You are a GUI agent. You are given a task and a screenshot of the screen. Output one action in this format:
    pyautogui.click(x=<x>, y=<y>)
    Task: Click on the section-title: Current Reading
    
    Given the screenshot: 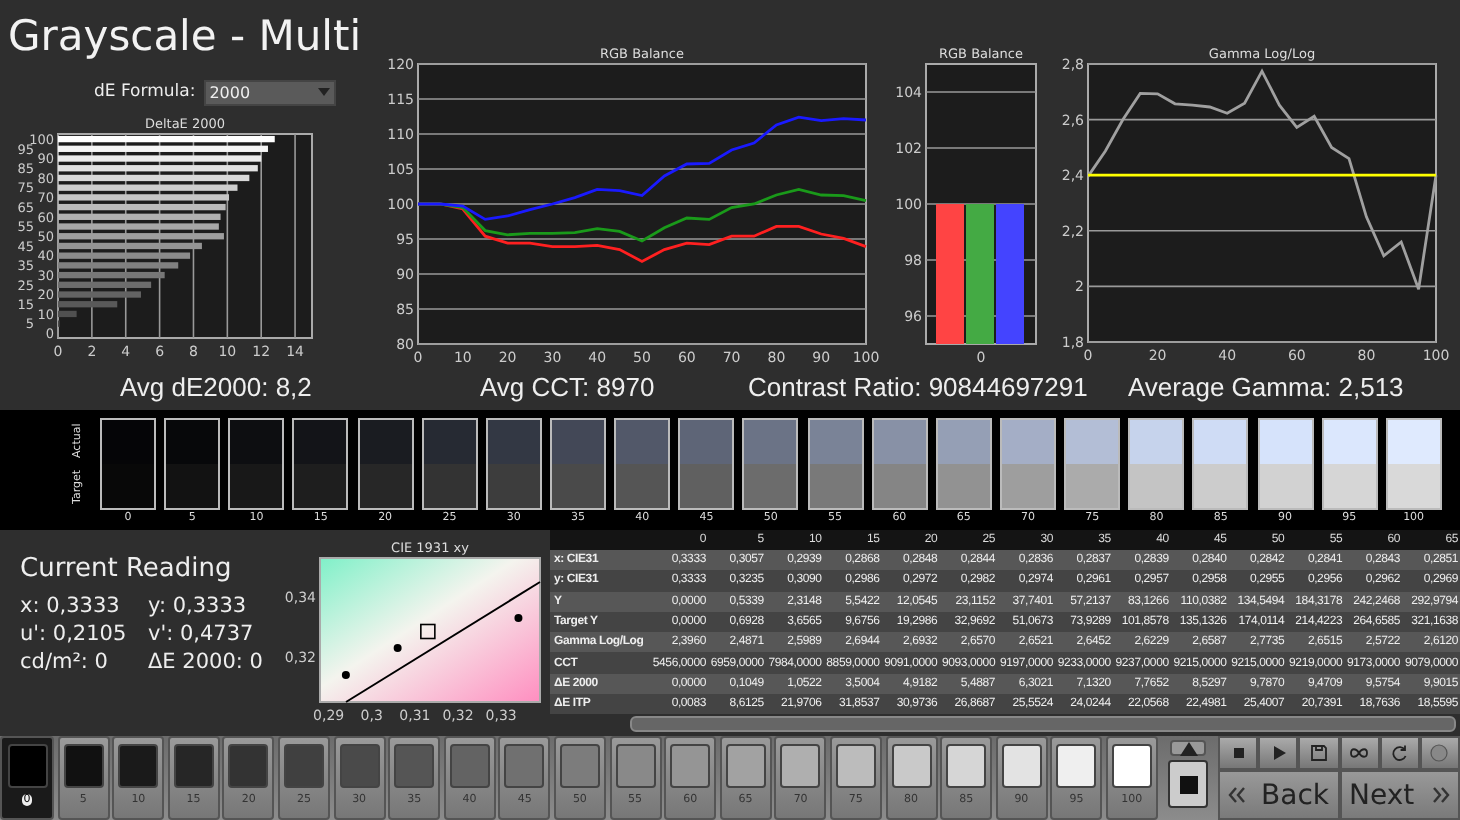 What is the action you would take?
    pyautogui.click(x=127, y=568)
    